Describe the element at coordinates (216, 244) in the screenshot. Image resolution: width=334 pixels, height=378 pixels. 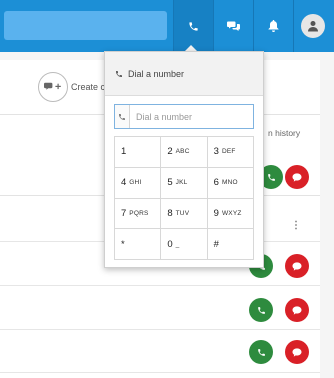
I see `key-digit: #` at that location.